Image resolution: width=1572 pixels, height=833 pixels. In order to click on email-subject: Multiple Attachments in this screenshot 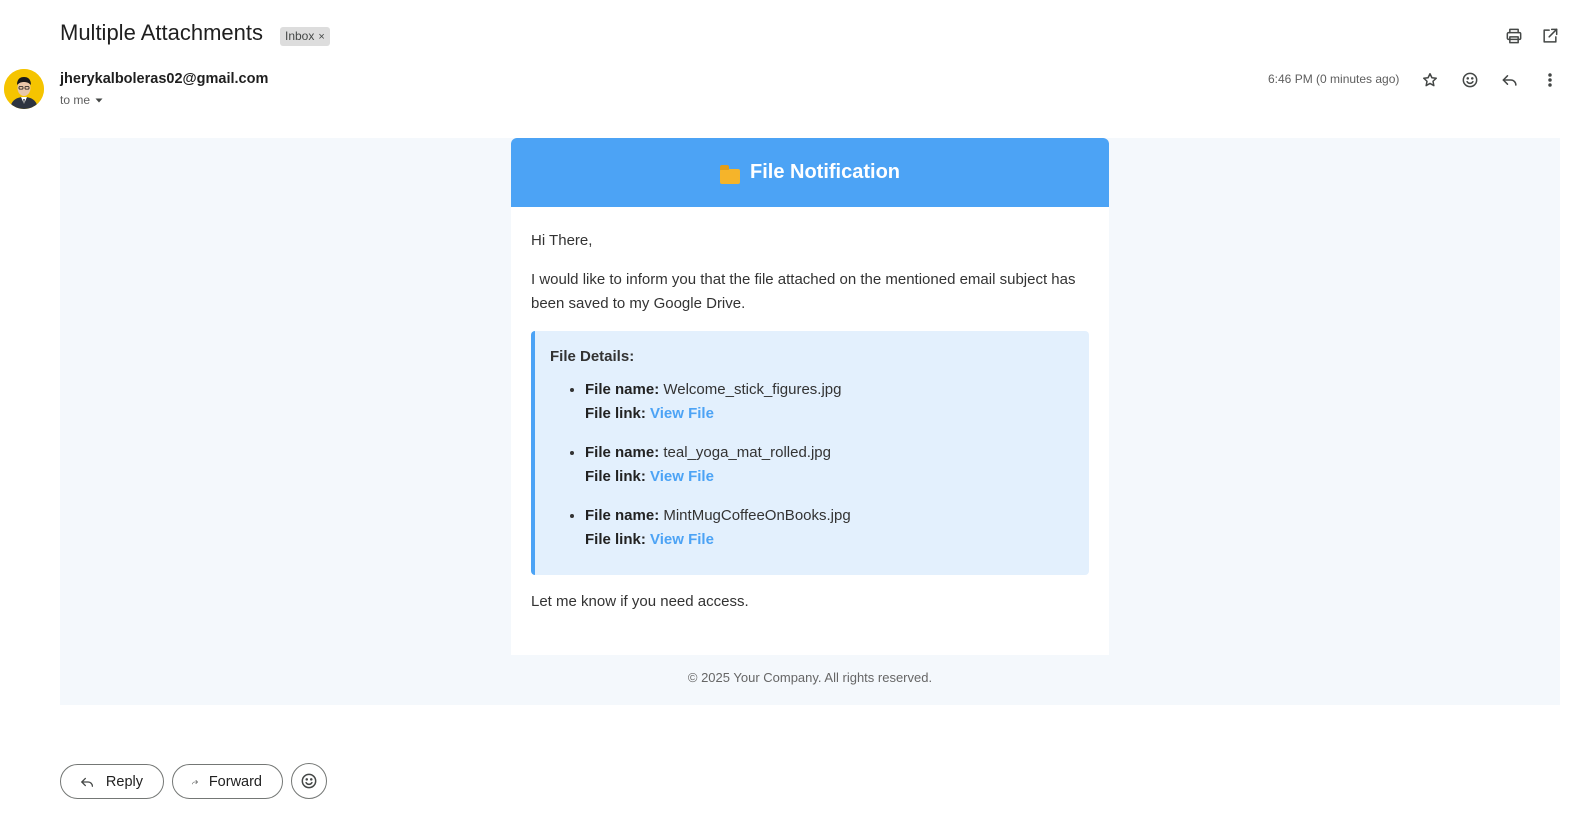, I will do `click(161, 32)`.